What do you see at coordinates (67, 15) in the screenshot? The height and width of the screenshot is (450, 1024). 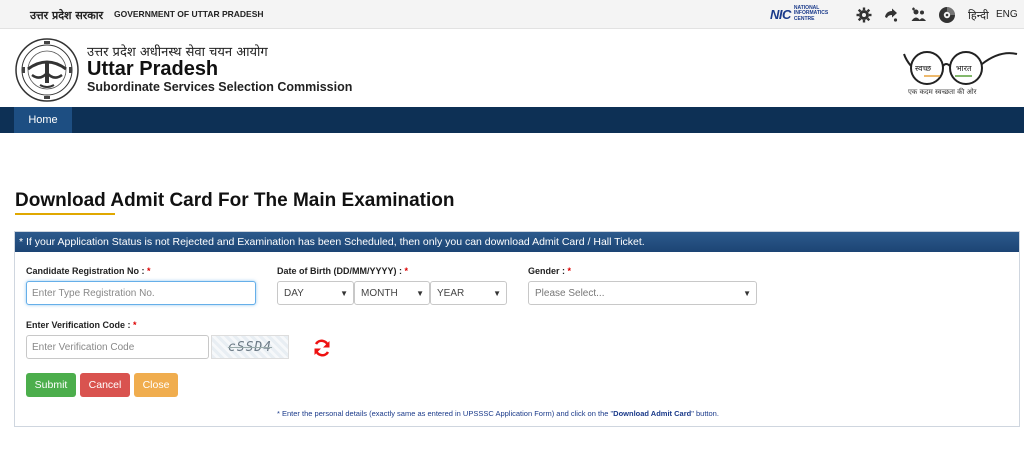 I see `gov-hindi-label: उत्तर प्रदेश सरकार` at bounding box center [67, 15].